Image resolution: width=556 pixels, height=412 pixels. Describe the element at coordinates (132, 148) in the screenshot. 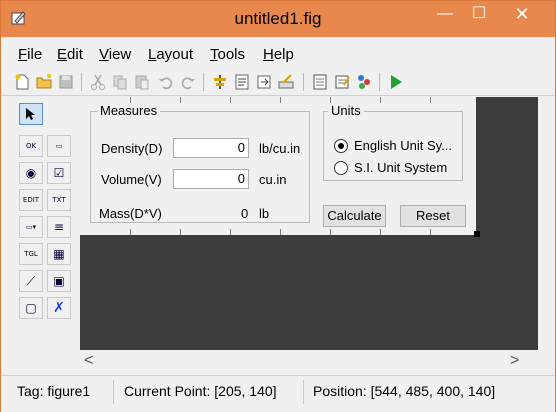

I see `density-label: Density(D)` at that location.